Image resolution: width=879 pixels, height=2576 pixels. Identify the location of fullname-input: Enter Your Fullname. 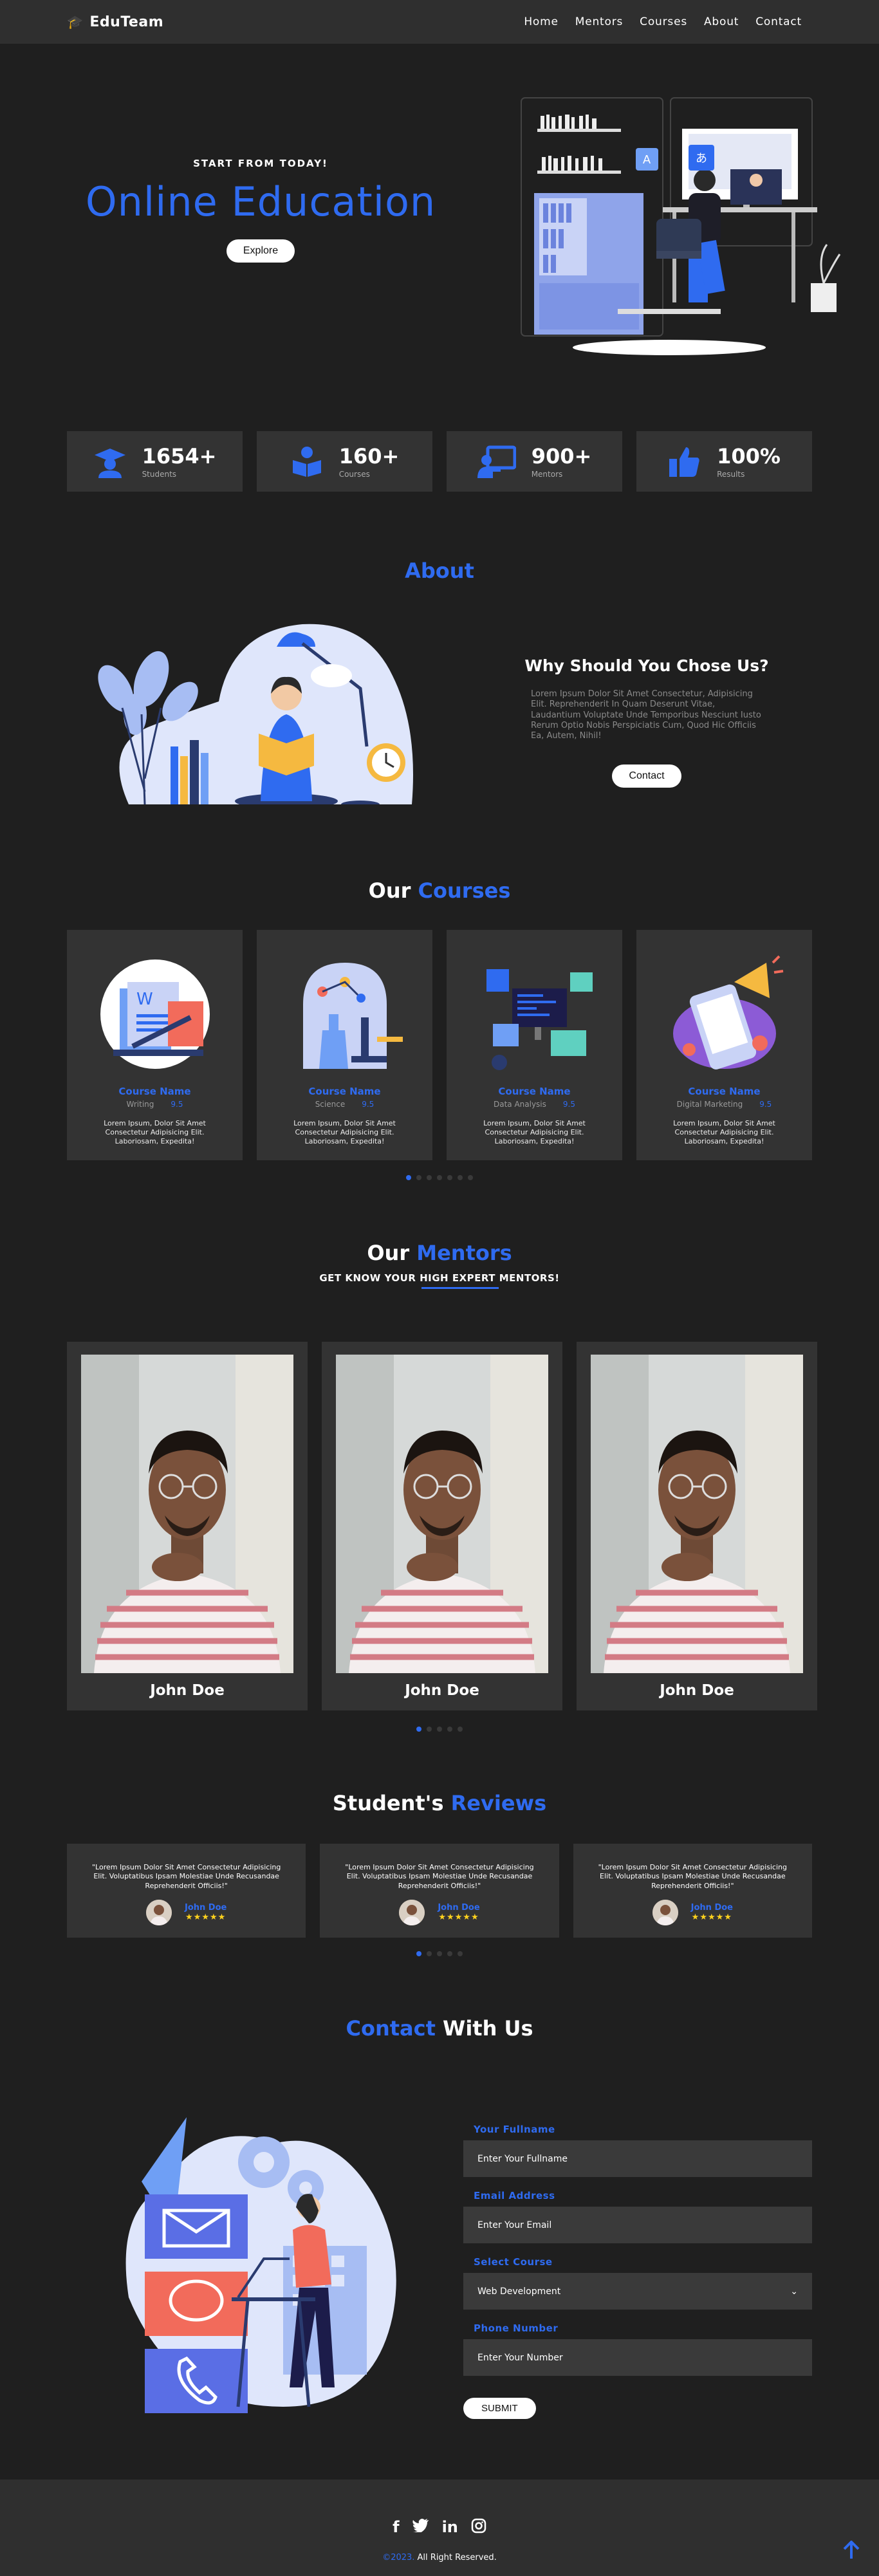
(637, 2158).